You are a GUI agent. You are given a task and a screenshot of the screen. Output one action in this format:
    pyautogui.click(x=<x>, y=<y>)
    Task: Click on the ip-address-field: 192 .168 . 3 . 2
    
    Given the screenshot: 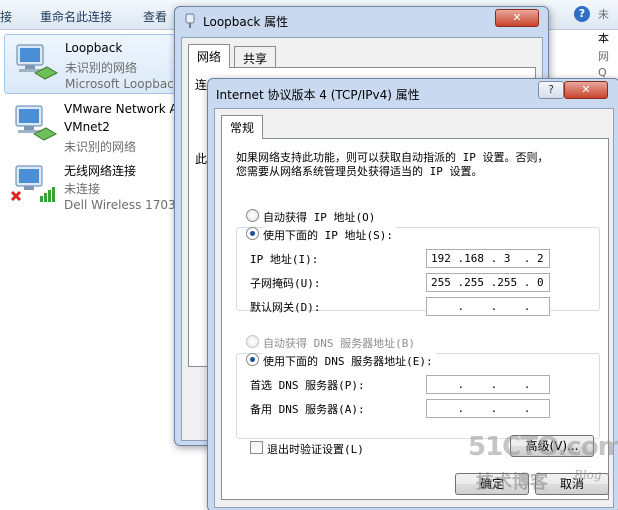 What is the action you would take?
    pyautogui.click(x=488, y=258)
    